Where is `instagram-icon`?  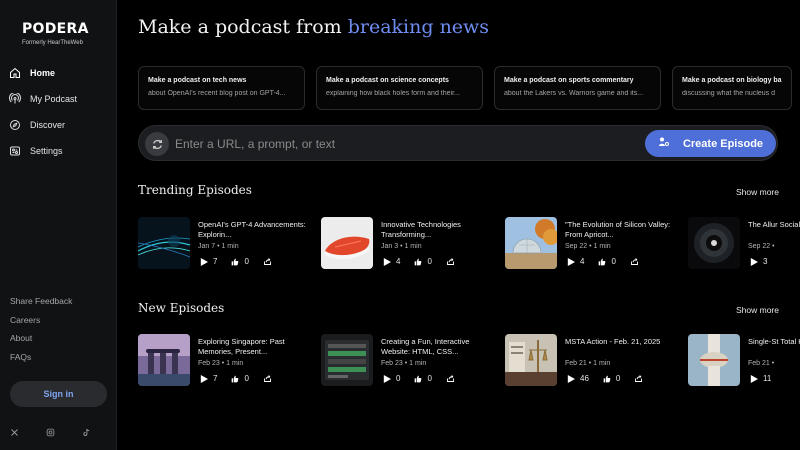 instagram-icon is located at coordinates (50, 432).